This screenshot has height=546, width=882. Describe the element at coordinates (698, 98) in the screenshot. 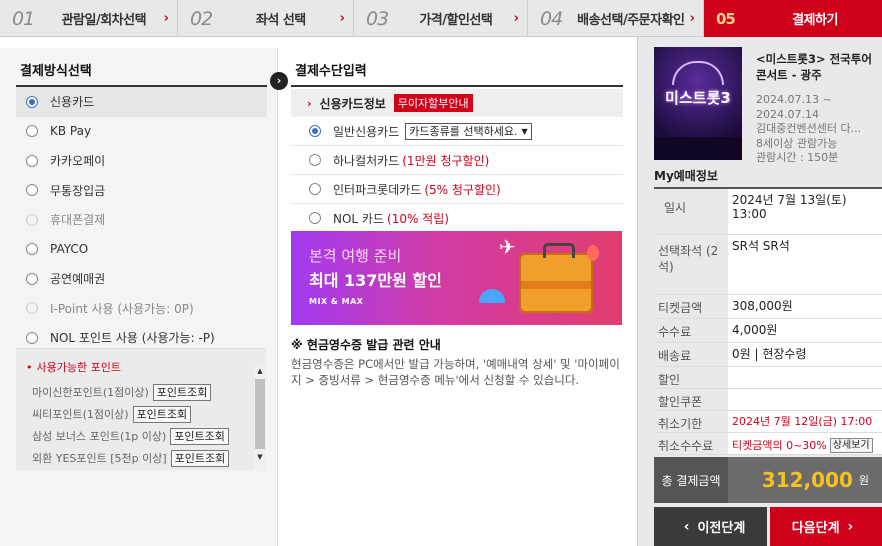

I see `poster-logo: 미스트롯3` at that location.